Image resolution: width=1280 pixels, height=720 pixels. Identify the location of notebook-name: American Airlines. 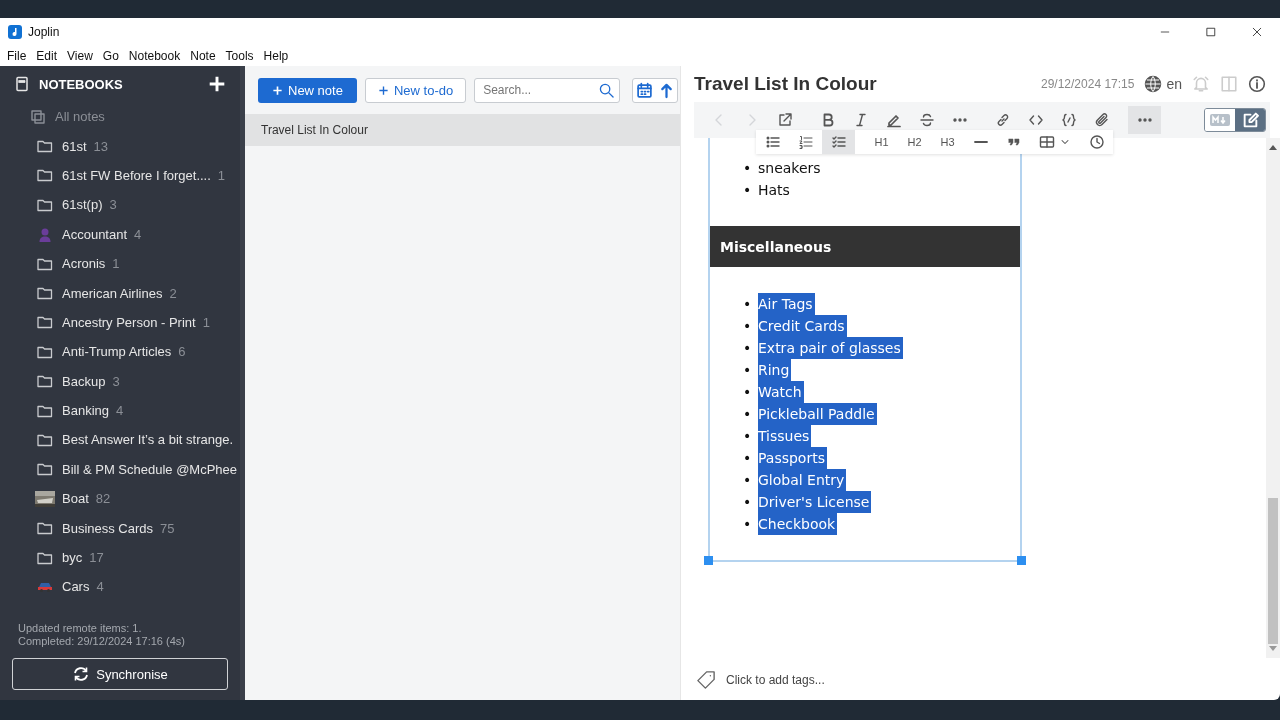
(112, 293).